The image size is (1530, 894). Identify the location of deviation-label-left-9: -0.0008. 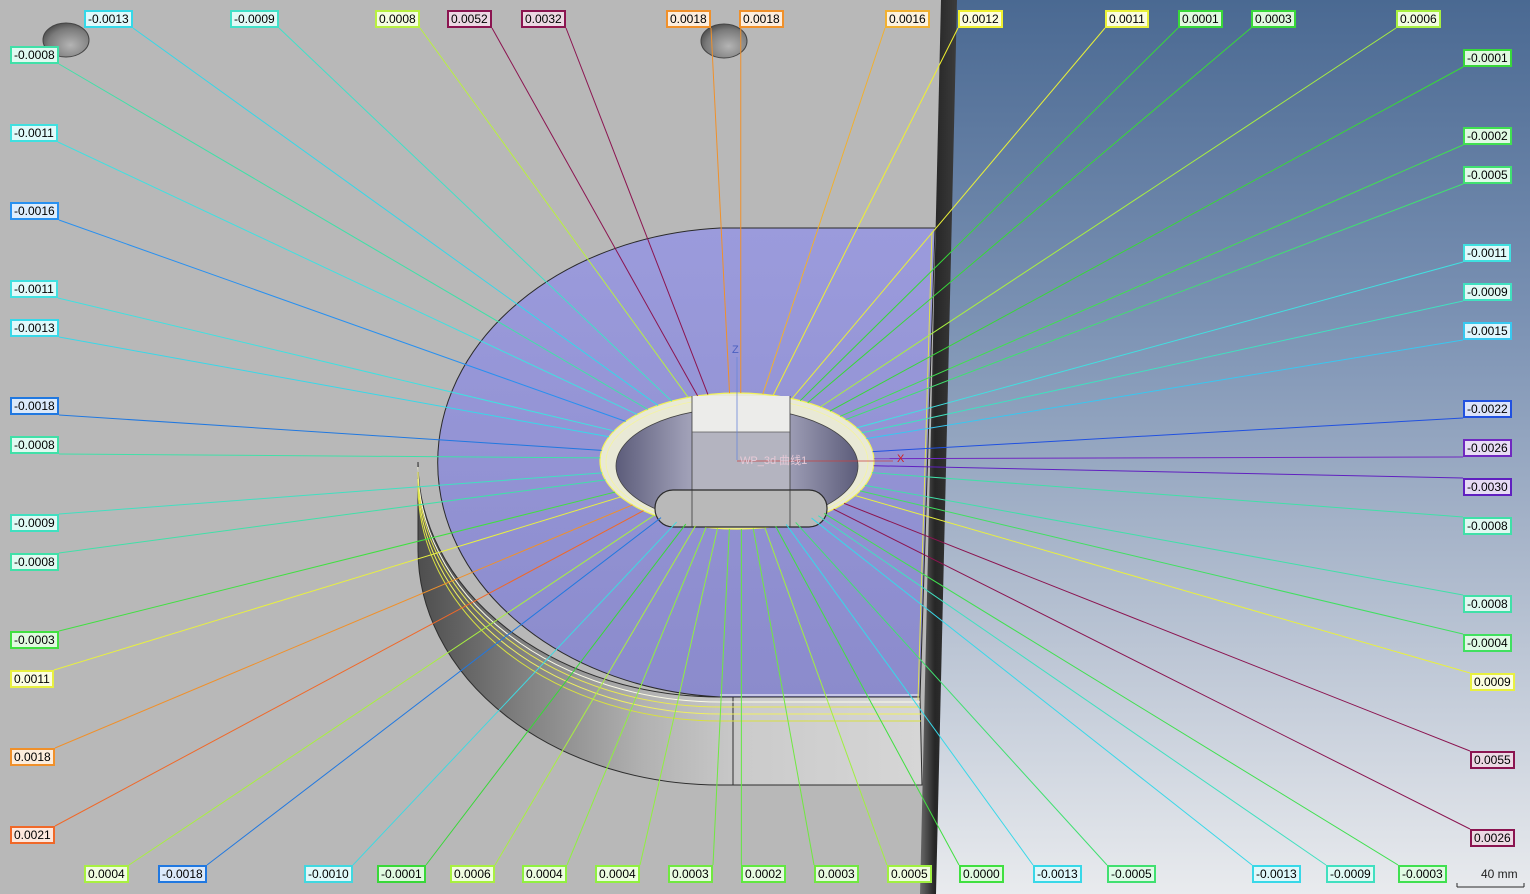
(34, 562).